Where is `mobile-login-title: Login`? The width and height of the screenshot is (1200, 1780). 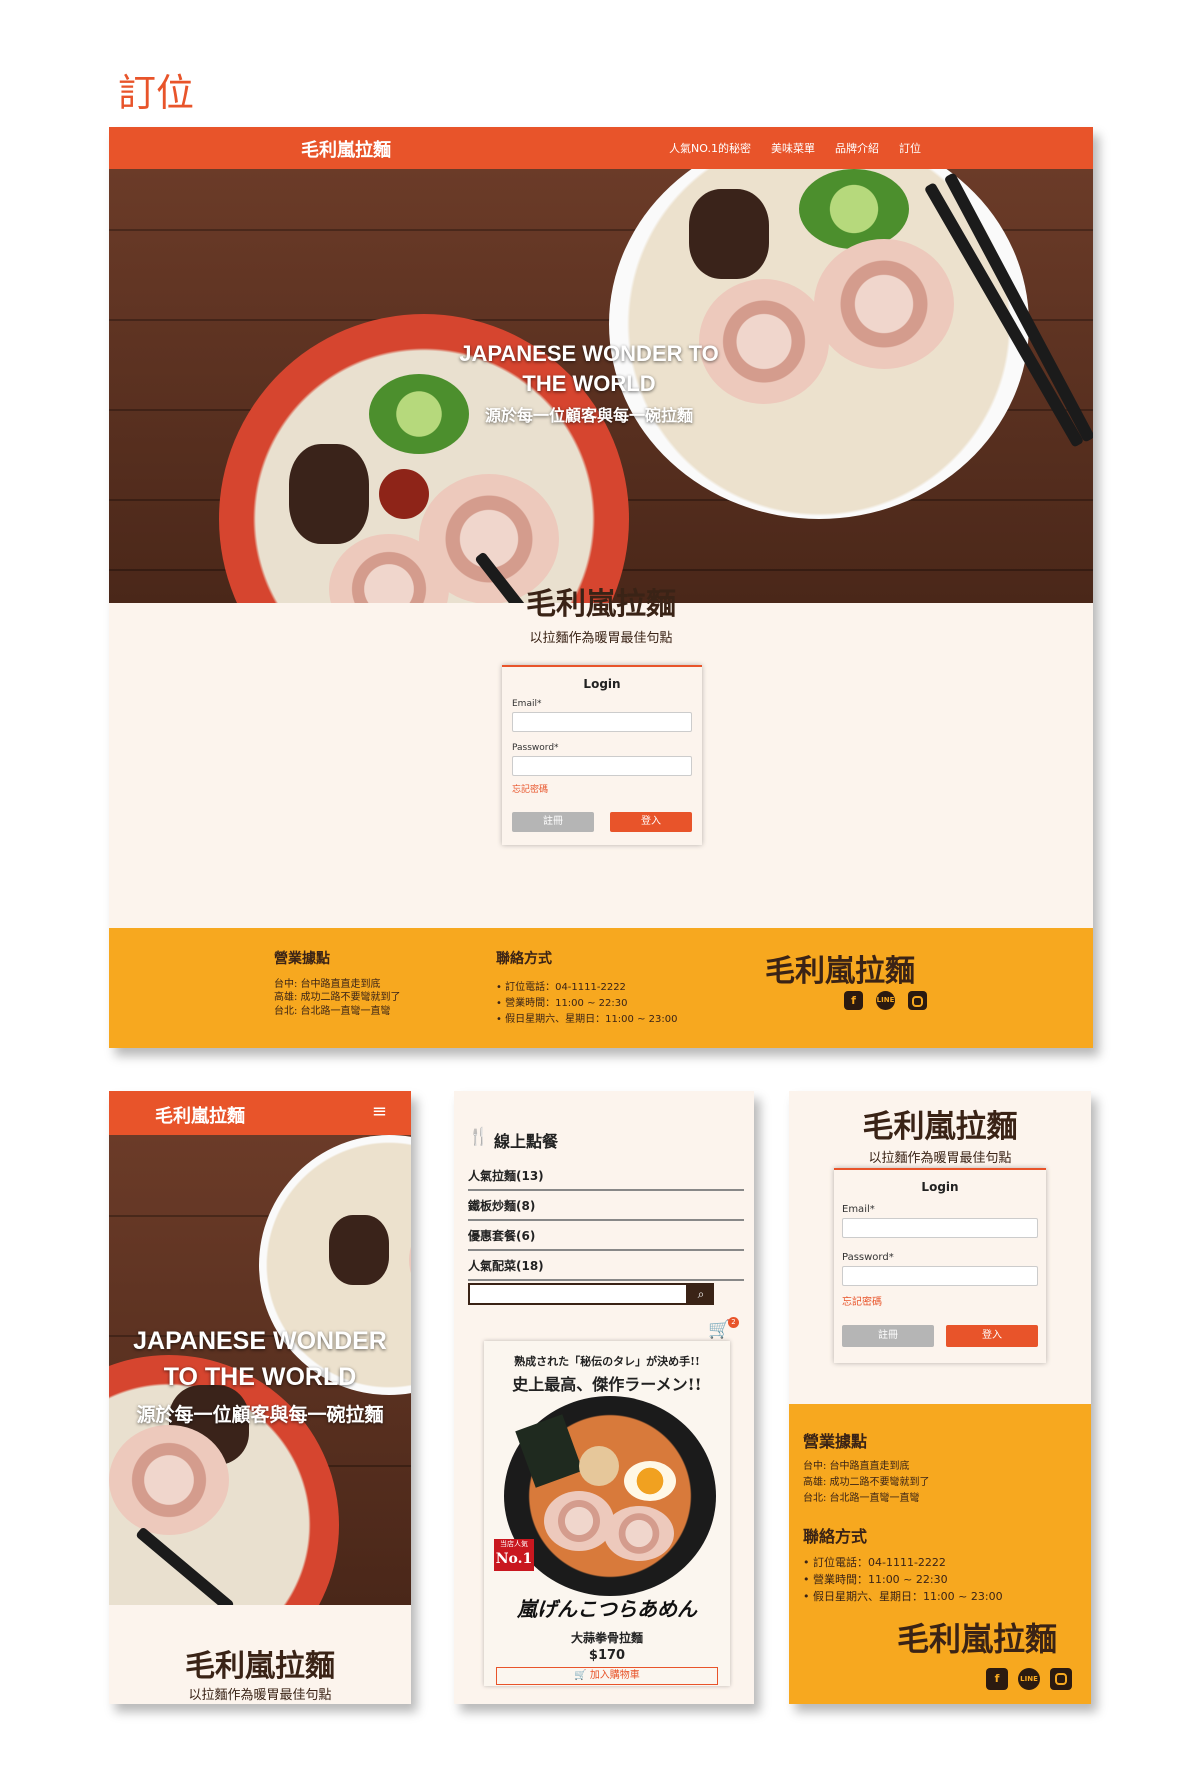
mobile-login-title: Login is located at coordinates (940, 1187).